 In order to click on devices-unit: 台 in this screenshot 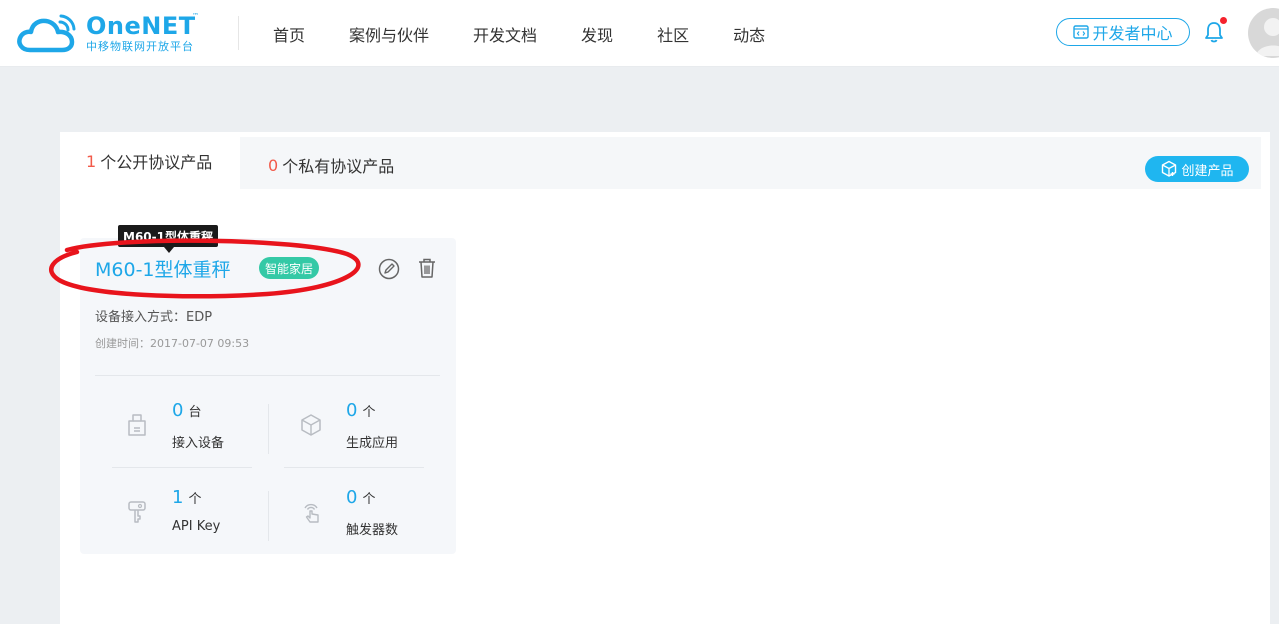, I will do `click(195, 412)`.